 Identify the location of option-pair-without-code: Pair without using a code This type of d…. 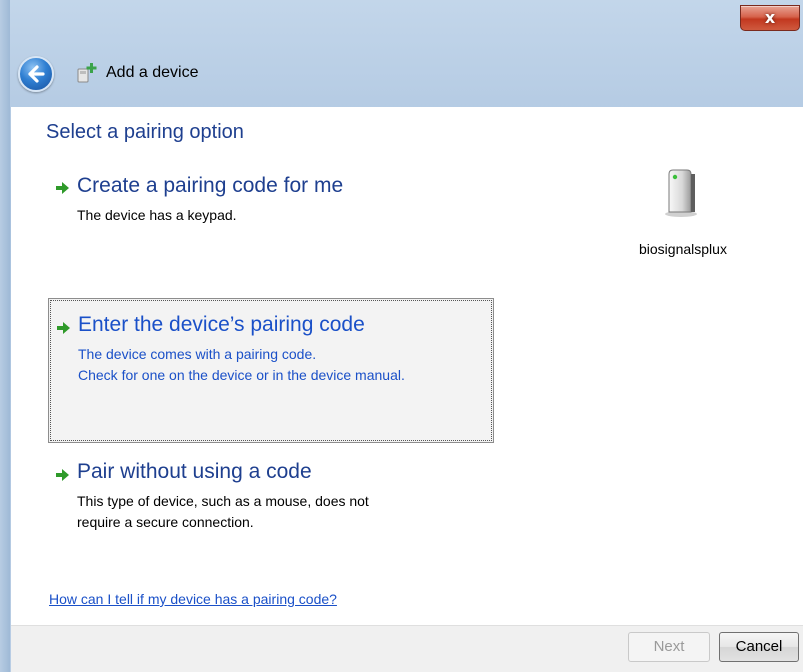
(273, 500).